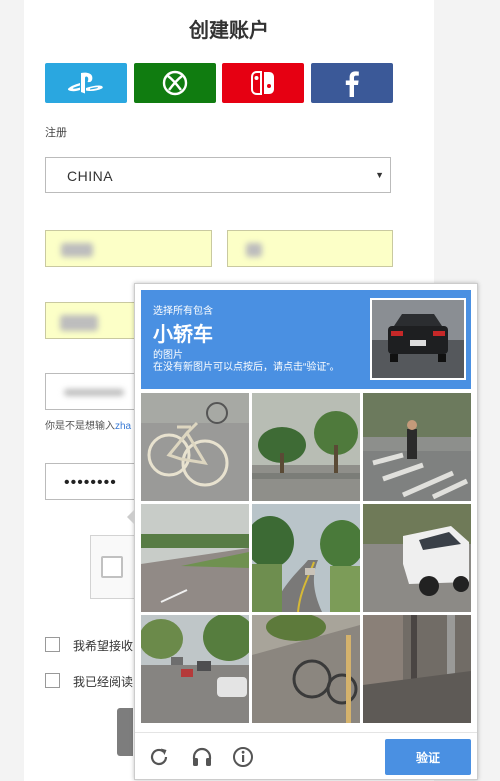 This screenshot has width=500, height=781. Describe the element at coordinates (125, 732) in the screenshot. I see `create-account-button` at that location.